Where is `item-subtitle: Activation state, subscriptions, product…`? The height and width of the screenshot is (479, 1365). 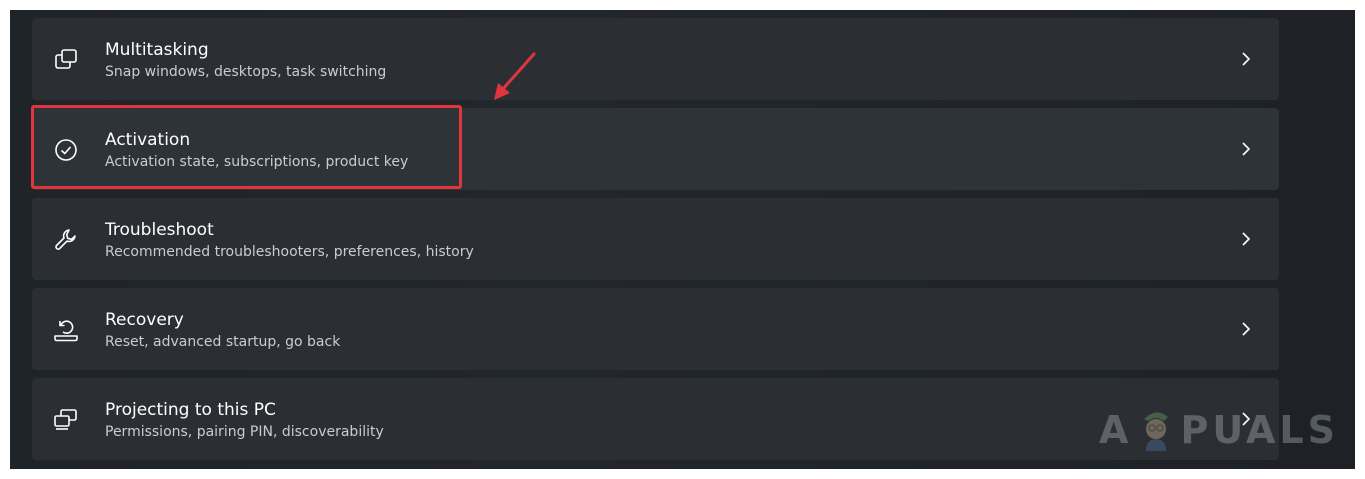 item-subtitle: Activation state, subscriptions, product… is located at coordinates (257, 162).